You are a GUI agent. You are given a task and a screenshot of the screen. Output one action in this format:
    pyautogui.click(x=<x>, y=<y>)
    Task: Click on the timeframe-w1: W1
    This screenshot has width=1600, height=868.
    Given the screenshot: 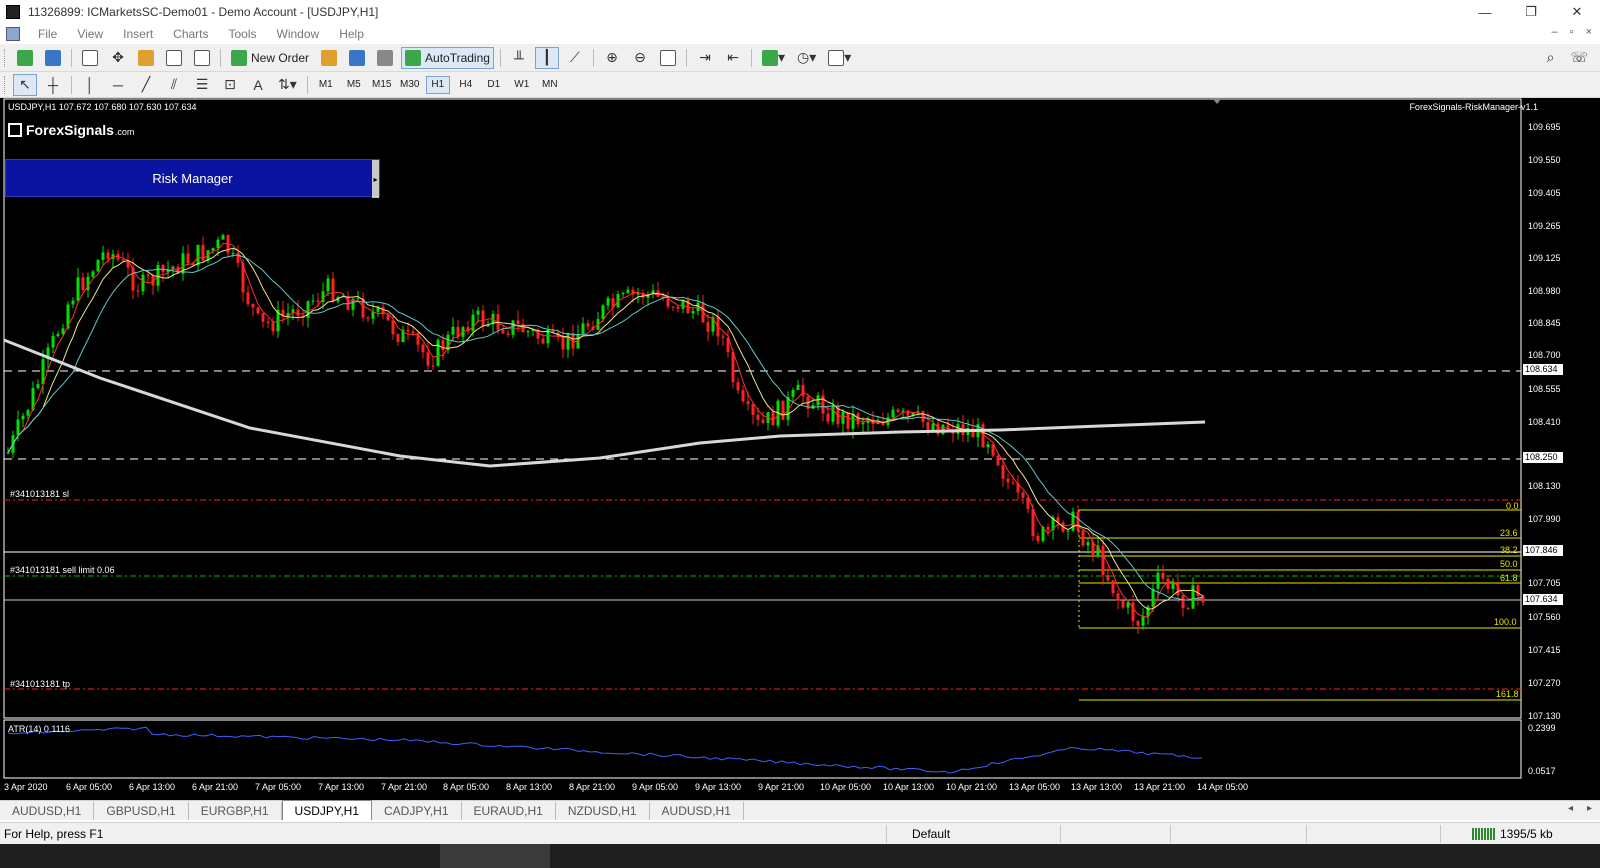 What is the action you would take?
    pyautogui.click(x=522, y=85)
    